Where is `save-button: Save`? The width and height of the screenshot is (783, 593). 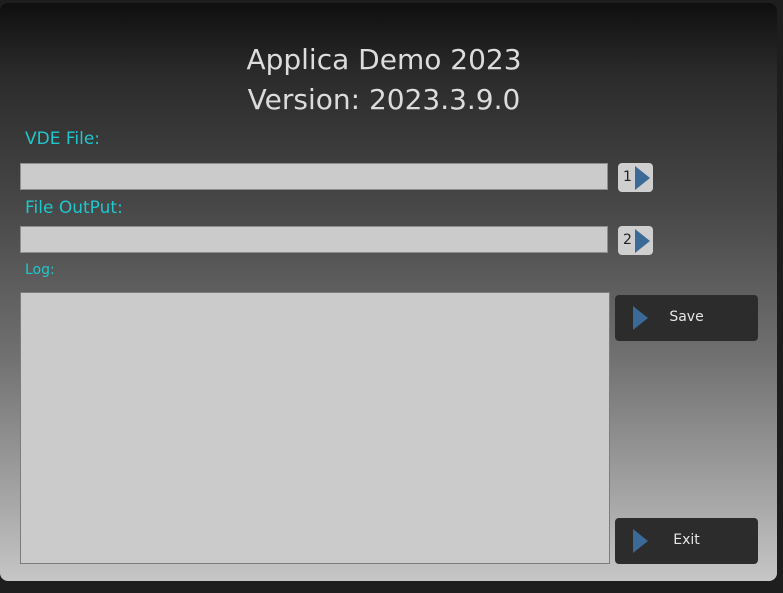 save-button: Save is located at coordinates (686, 318).